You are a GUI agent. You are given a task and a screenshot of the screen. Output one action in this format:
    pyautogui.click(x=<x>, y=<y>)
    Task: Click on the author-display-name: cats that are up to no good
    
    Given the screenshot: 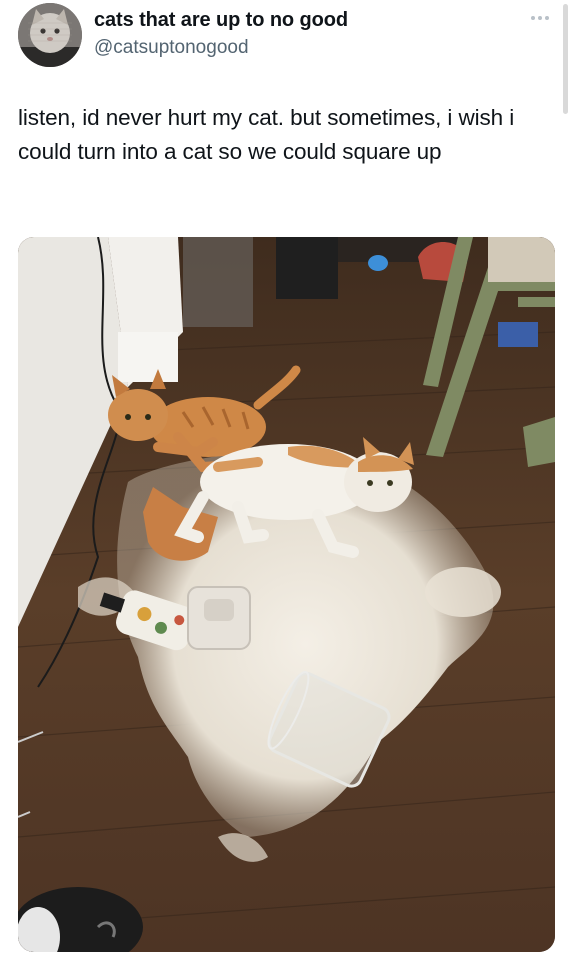 What is the action you would take?
    pyautogui.click(x=221, y=20)
    